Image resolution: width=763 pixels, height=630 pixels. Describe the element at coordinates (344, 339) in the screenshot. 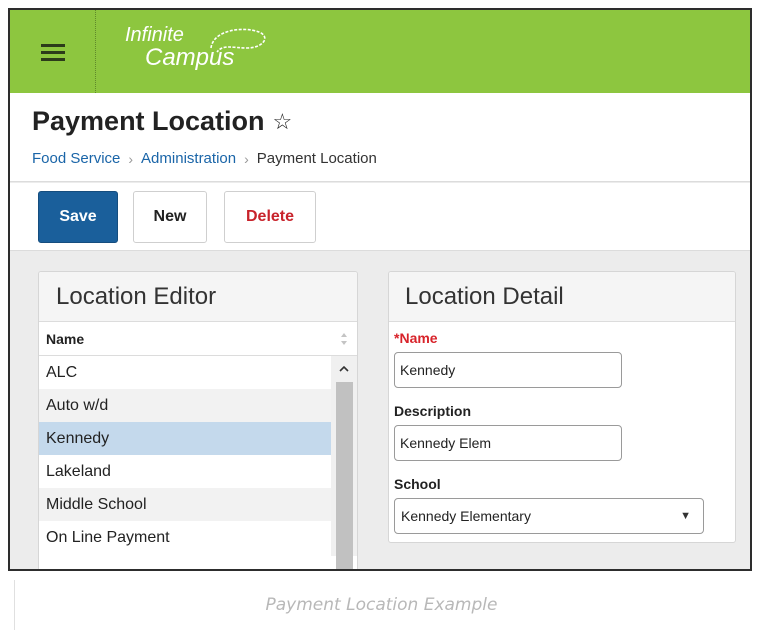

I see `sort-icon` at that location.